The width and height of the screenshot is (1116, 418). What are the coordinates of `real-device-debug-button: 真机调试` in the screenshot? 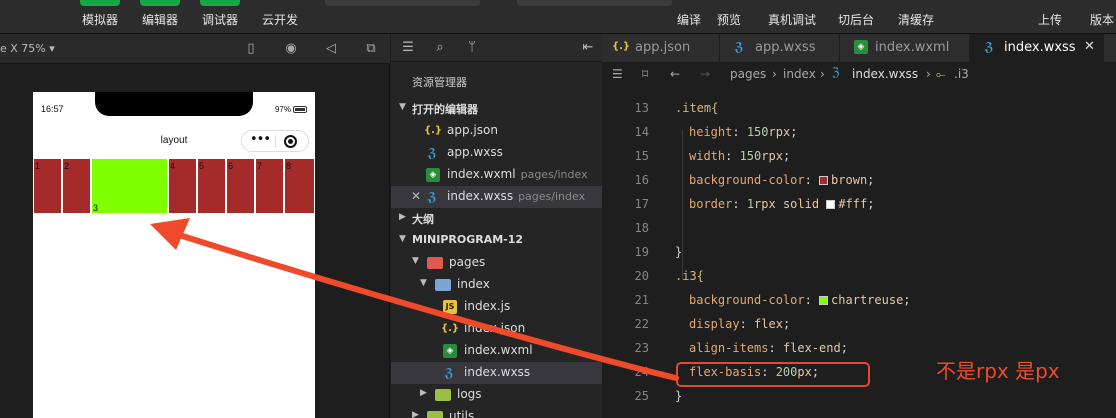 It's located at (792, 19).